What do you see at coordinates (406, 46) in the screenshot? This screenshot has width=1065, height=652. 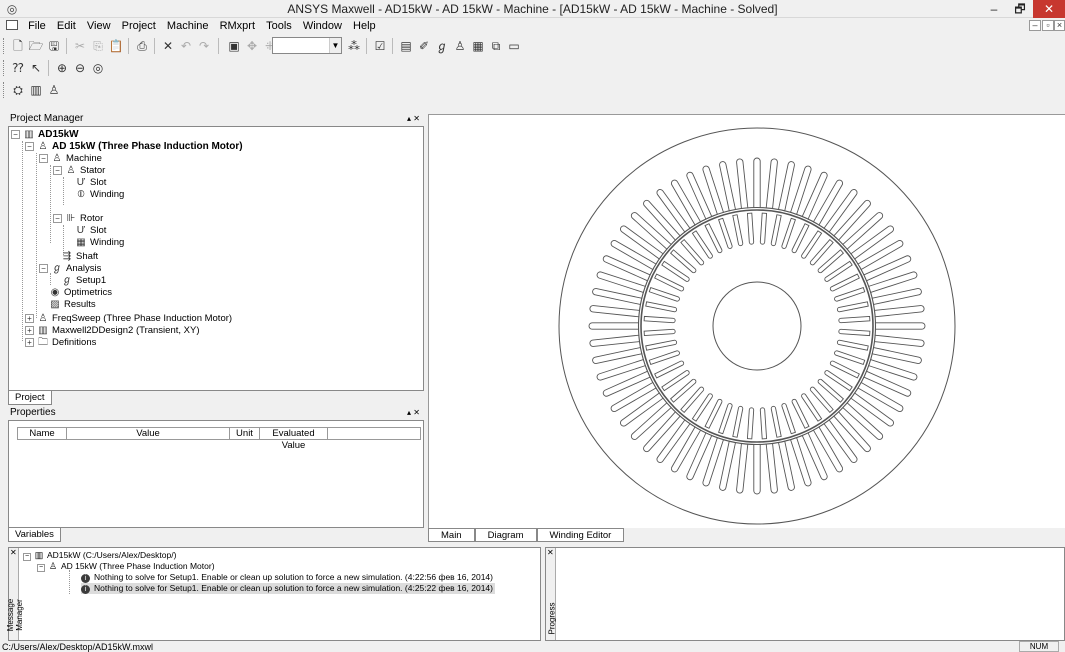 I see `report-icon: ▤` at bounding box center [406, 46].